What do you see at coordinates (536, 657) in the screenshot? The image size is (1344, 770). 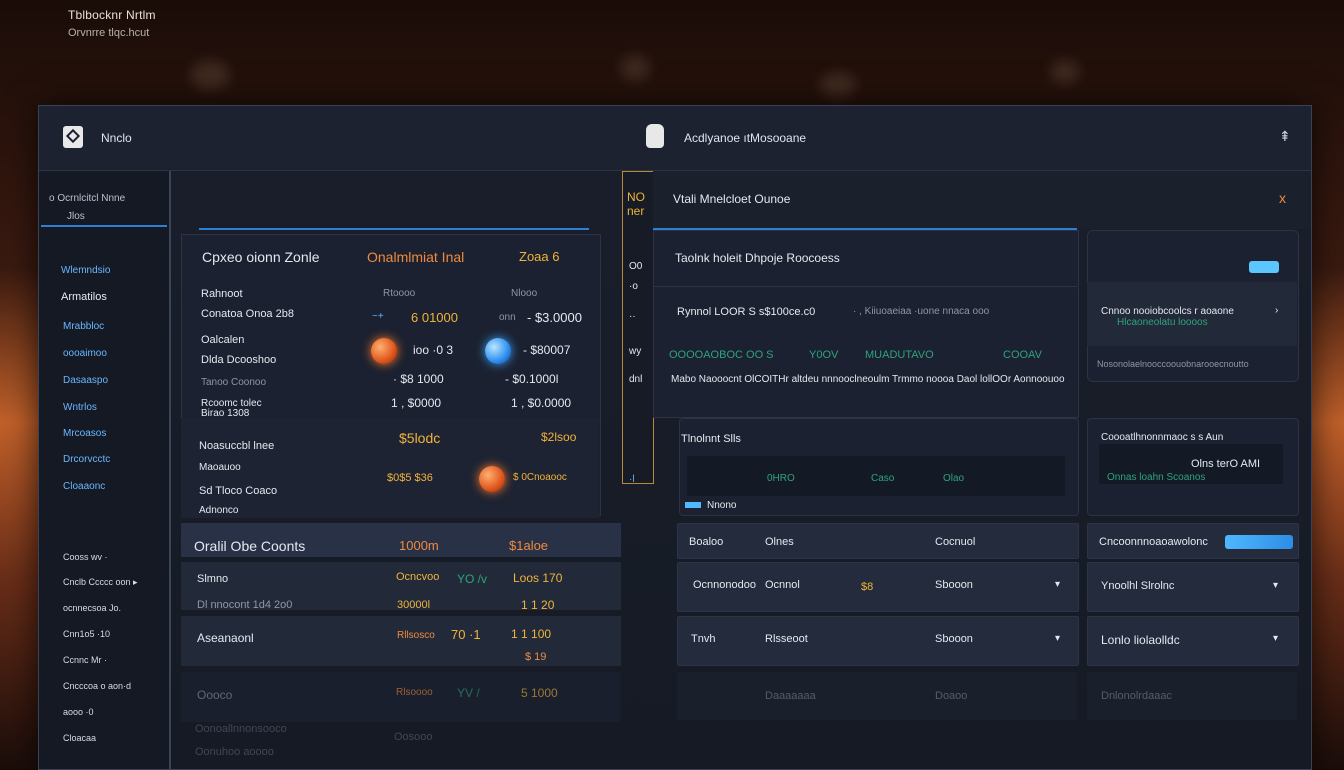 I see `row-value: $ 19` at bounding box center [536, 657].